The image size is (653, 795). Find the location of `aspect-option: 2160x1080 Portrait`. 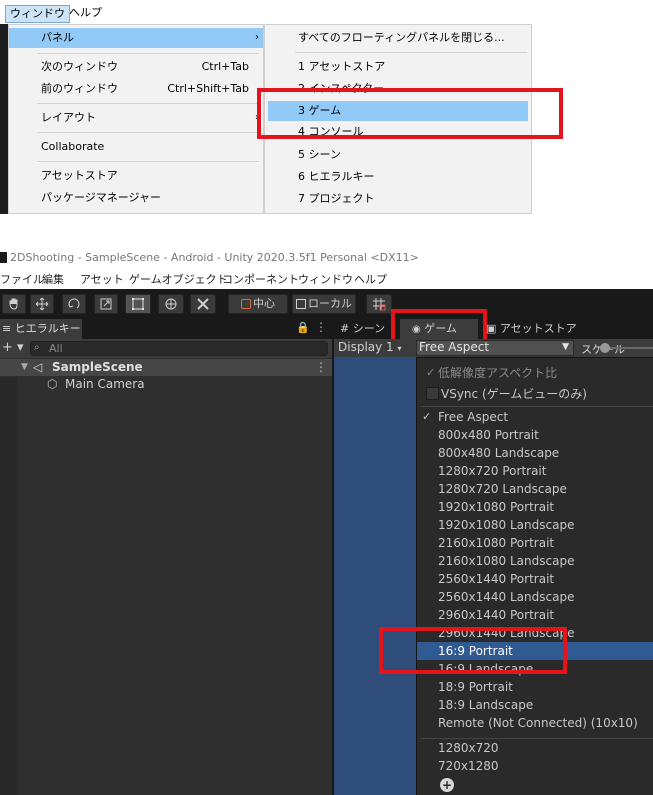

aspect-option: 2160x1080 Portrait is located at coordinates (535, 543).